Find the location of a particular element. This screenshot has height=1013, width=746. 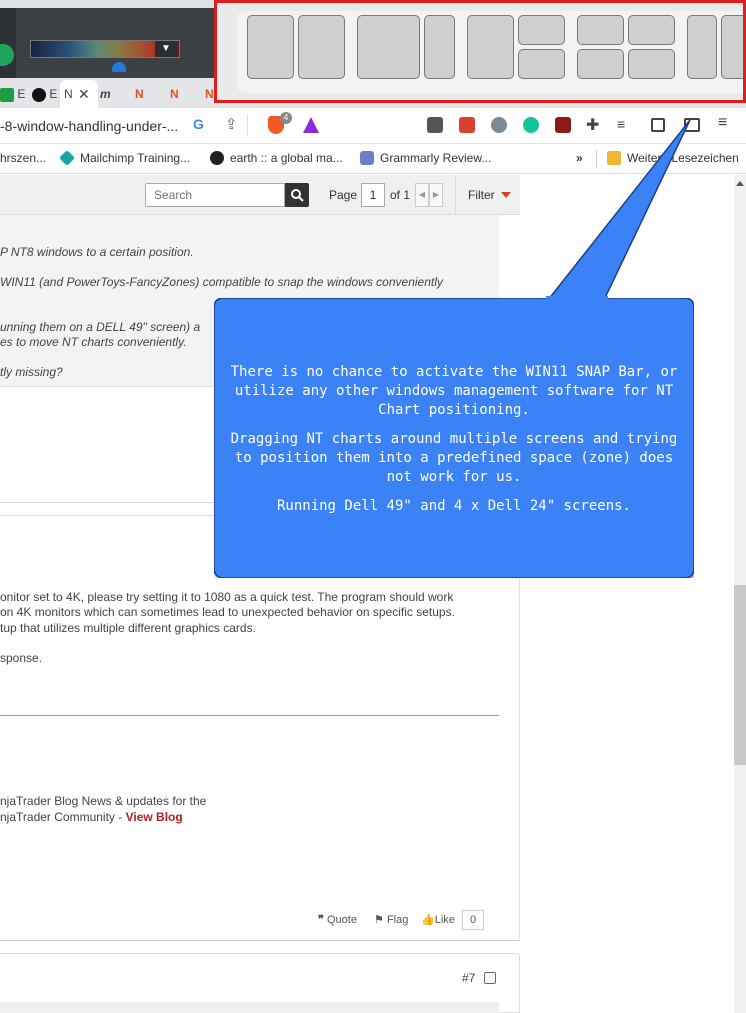

like-count: 0 is located at coordinates (473, 920).